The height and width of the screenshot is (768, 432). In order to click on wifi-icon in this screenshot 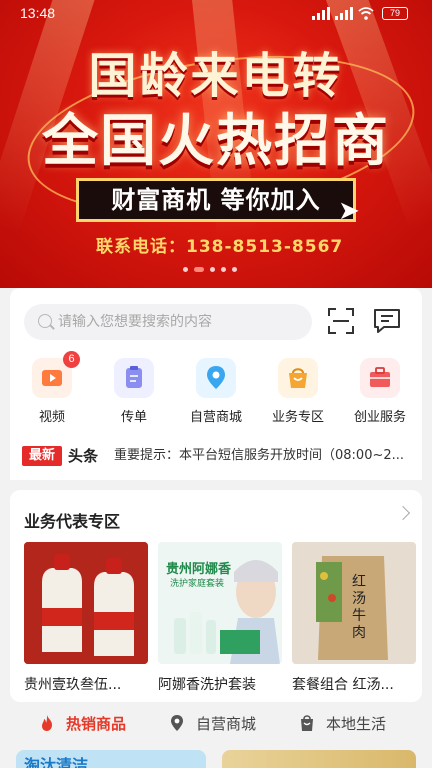, I will do `click(366, 13)`.